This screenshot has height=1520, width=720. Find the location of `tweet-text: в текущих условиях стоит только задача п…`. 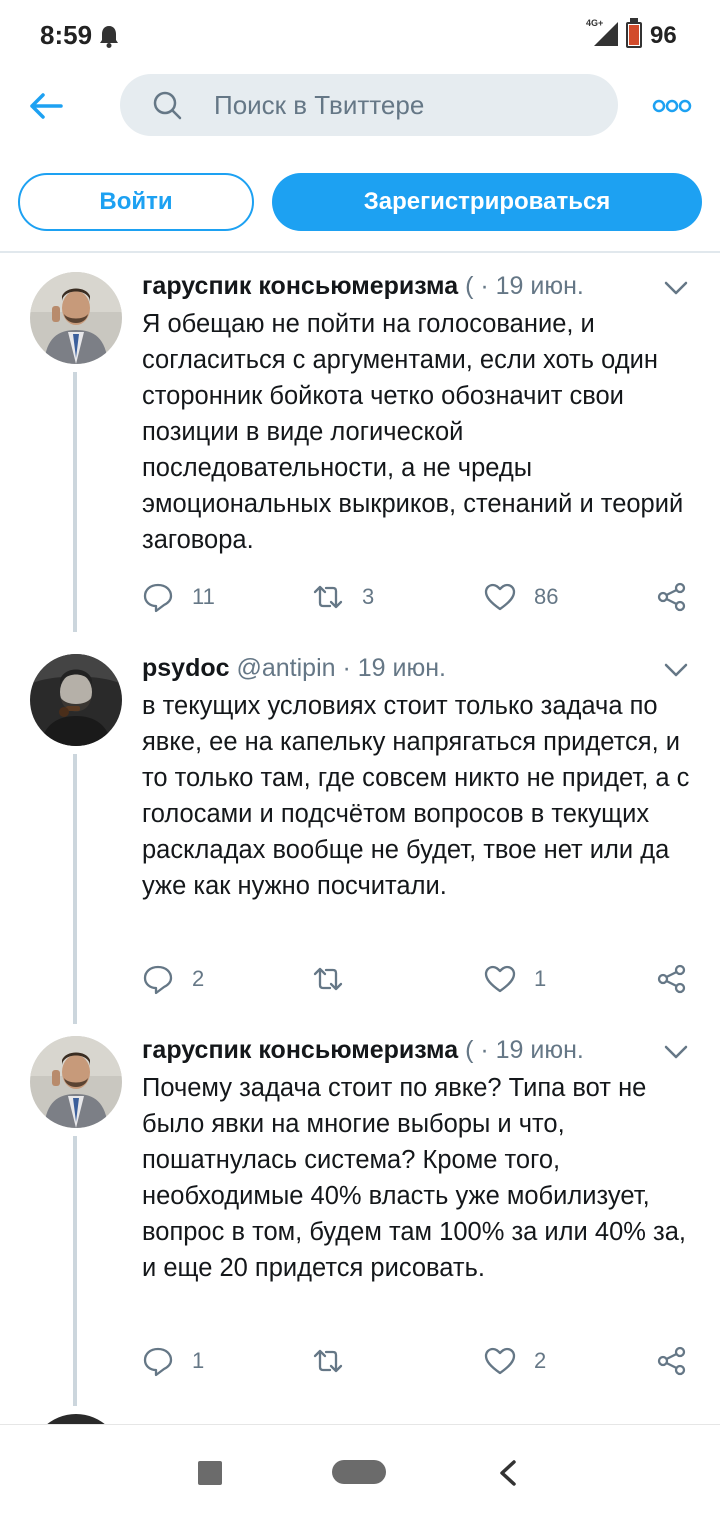

tweet-text: в текущих условиях стоит только задача п… is located at coordinates (416, 796).